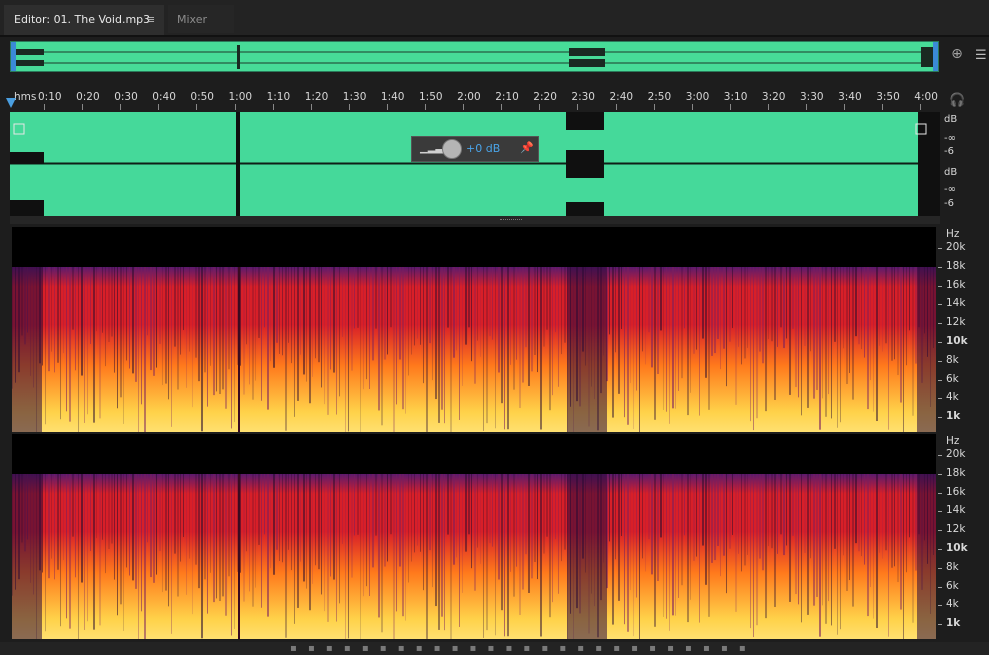 The height and width of the screenshot is (655, 989). I want to click on view-splitter, so click(475, 220).